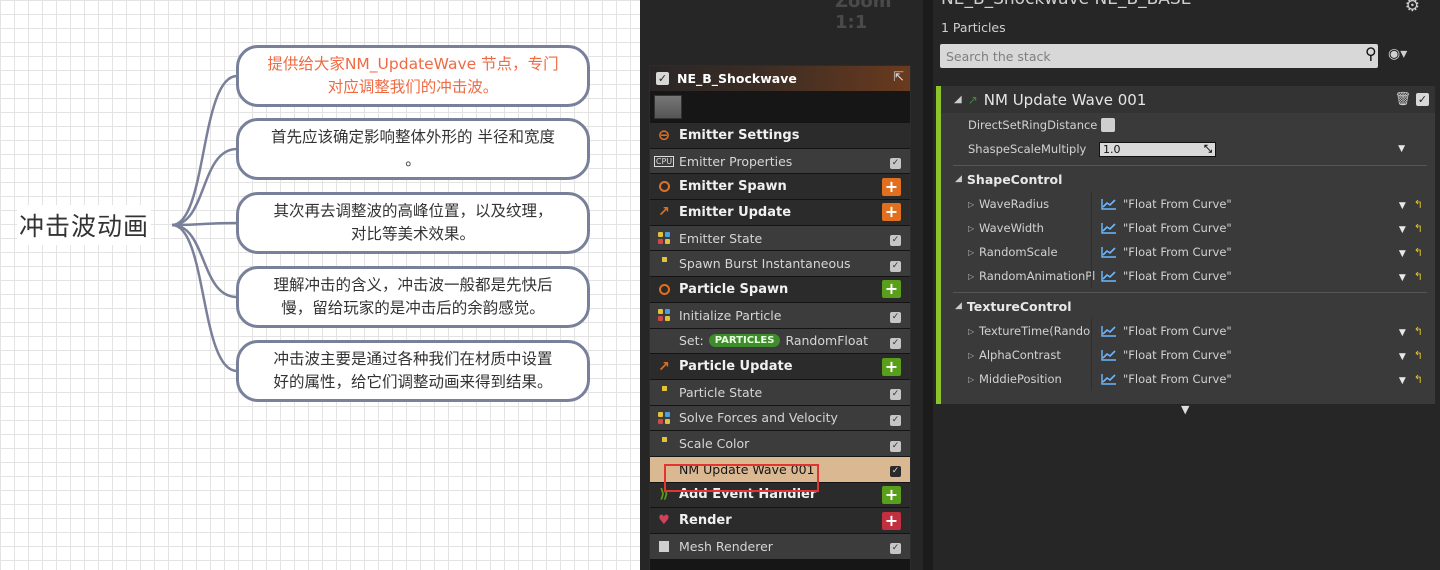 This screenshot has height=570, width=1440. I want to click on module-header: ◢ ↗ NM Update Wave 001 🗑 ✓, so click(1188, 99).